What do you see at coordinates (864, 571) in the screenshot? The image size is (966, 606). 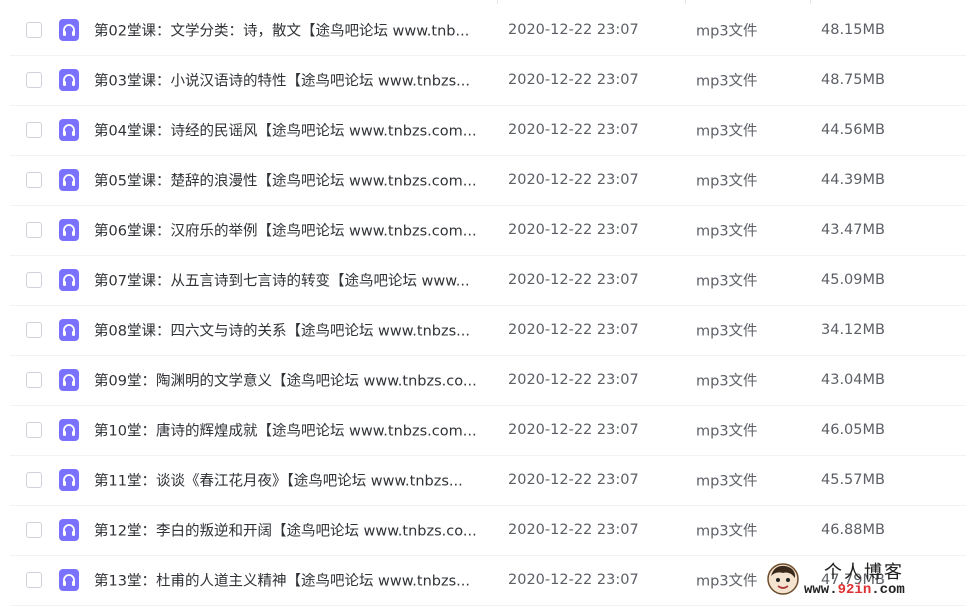 I see `watermark-title: 个人博客` at bounding box center [864, 571].